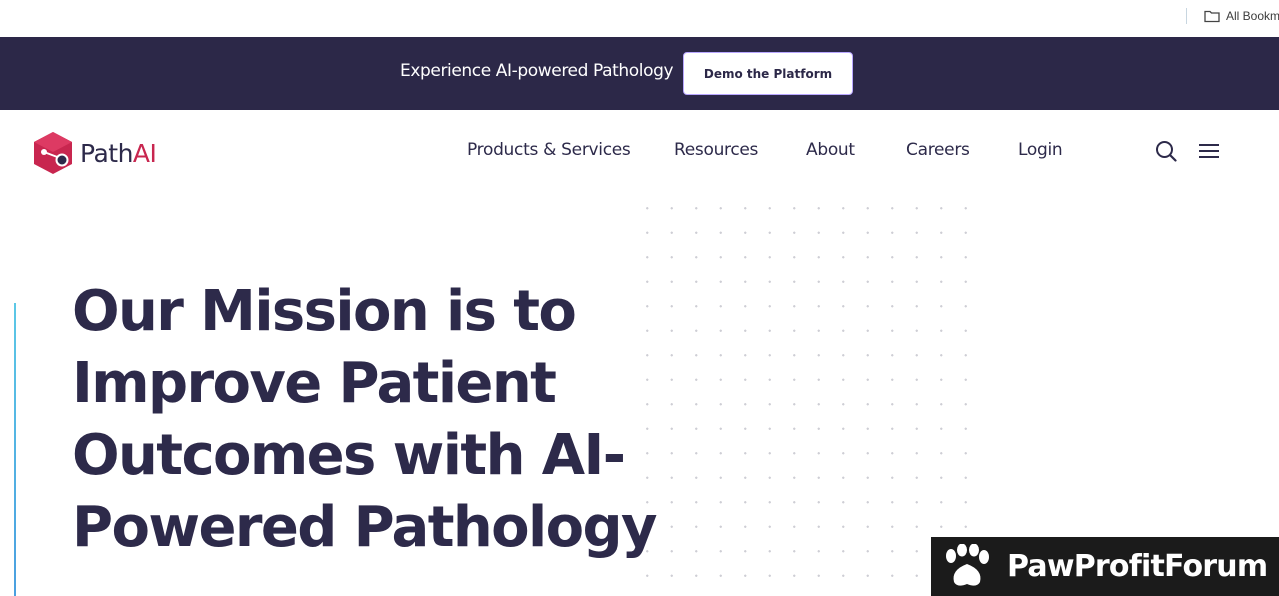 The image size is (1279, 596). Describe the element at coordinates (768, 73) in the screenshot. I see `demo-platform-button: Demo the Platform` at that location.